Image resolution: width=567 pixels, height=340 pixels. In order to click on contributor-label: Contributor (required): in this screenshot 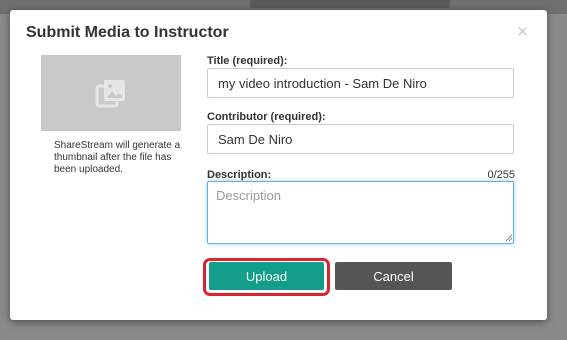, I will do `click(266, 117)`.